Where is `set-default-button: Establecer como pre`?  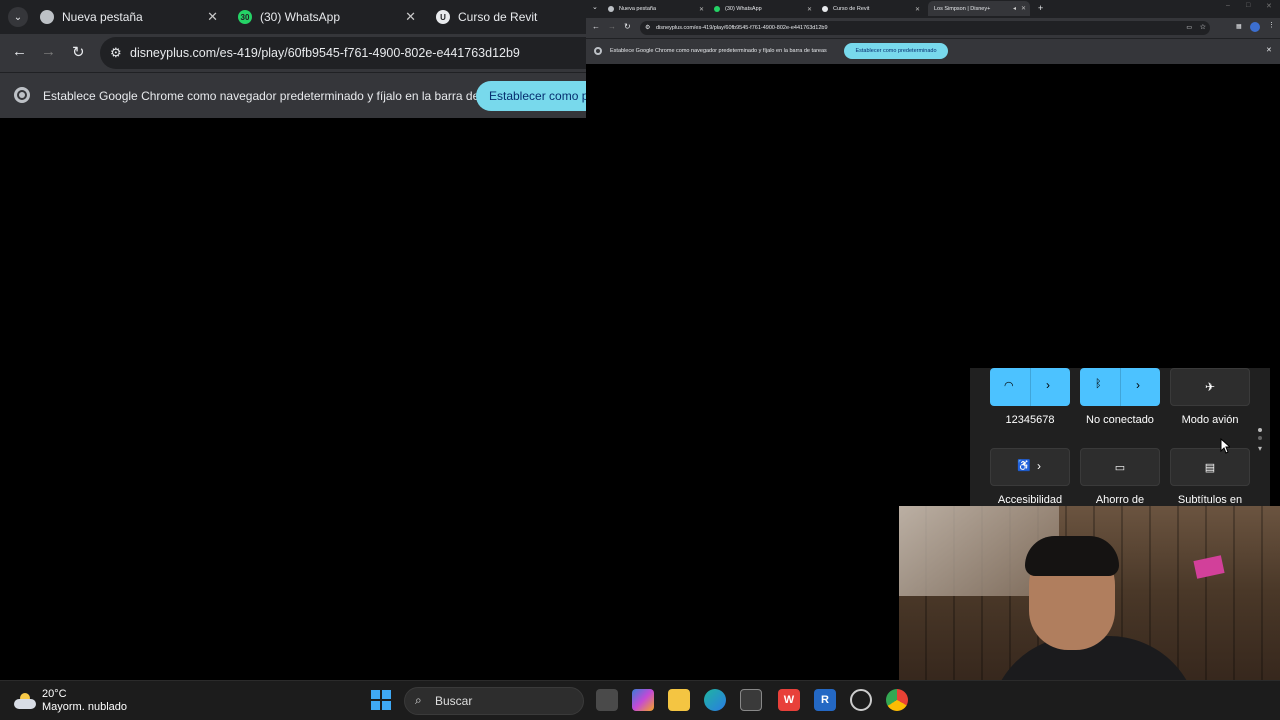 set-default-button: Establecer como pre is located at coordinates (531, 96).